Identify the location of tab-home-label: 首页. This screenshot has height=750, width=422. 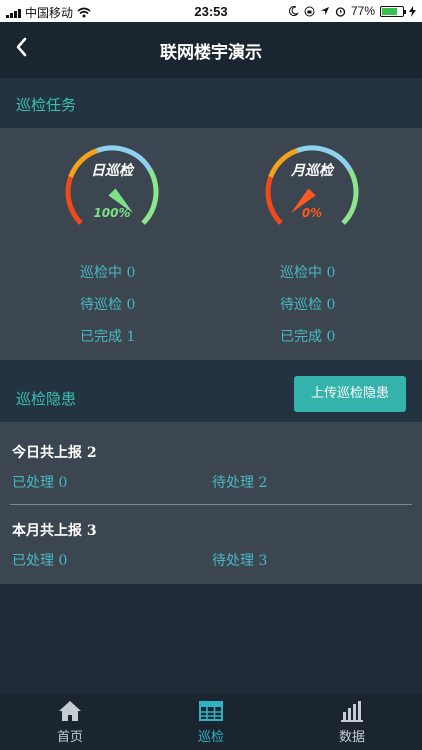
(69, 737).